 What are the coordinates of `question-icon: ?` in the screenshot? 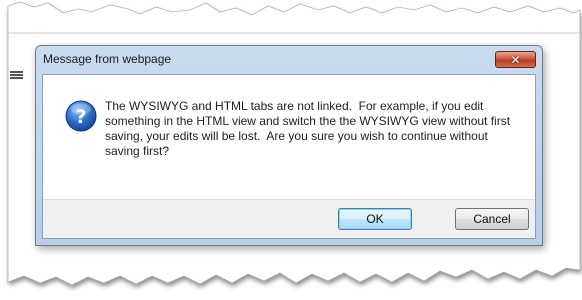 It's located at (81, 116).